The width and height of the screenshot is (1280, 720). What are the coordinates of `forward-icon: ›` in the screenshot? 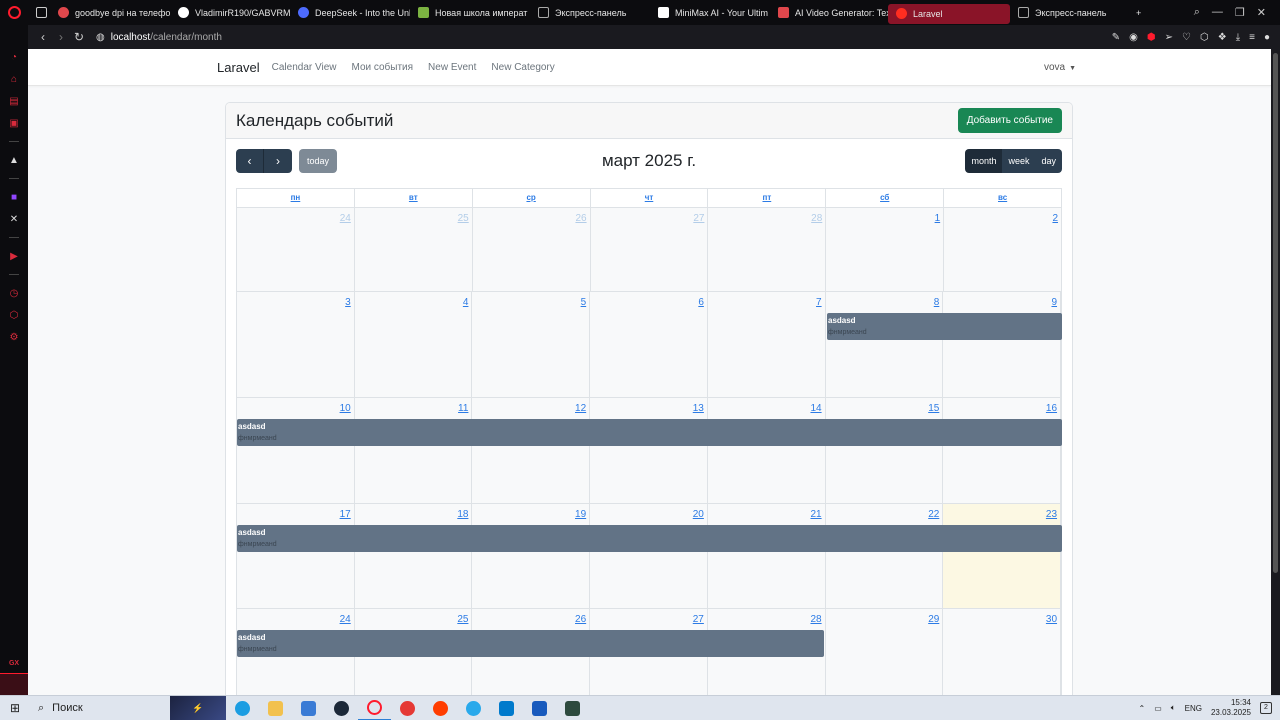 It's located at (61, 37).